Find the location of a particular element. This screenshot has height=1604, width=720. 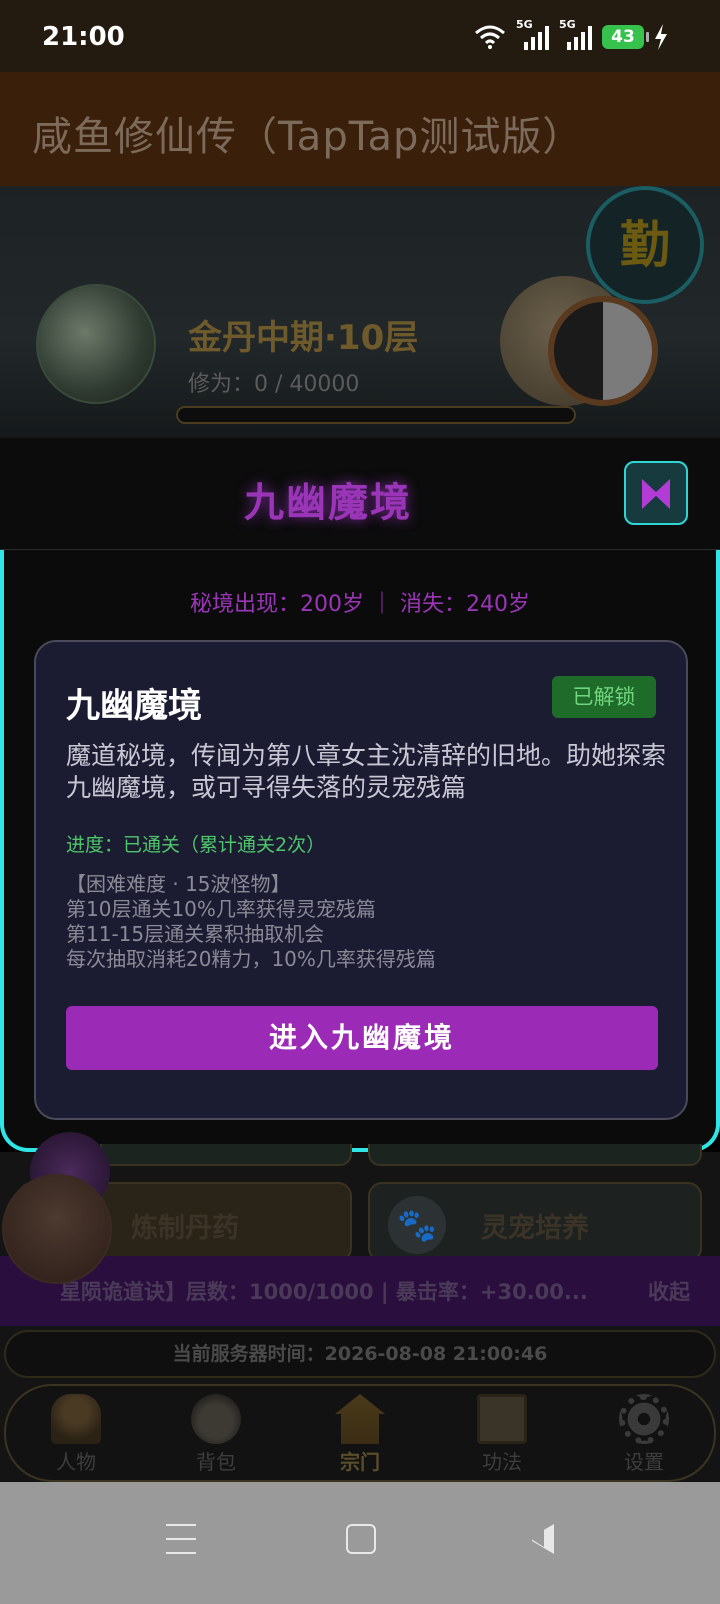

bottom-nav: 人物 背包 宗门 功法 设置 is located at coordinates (360, 1433).